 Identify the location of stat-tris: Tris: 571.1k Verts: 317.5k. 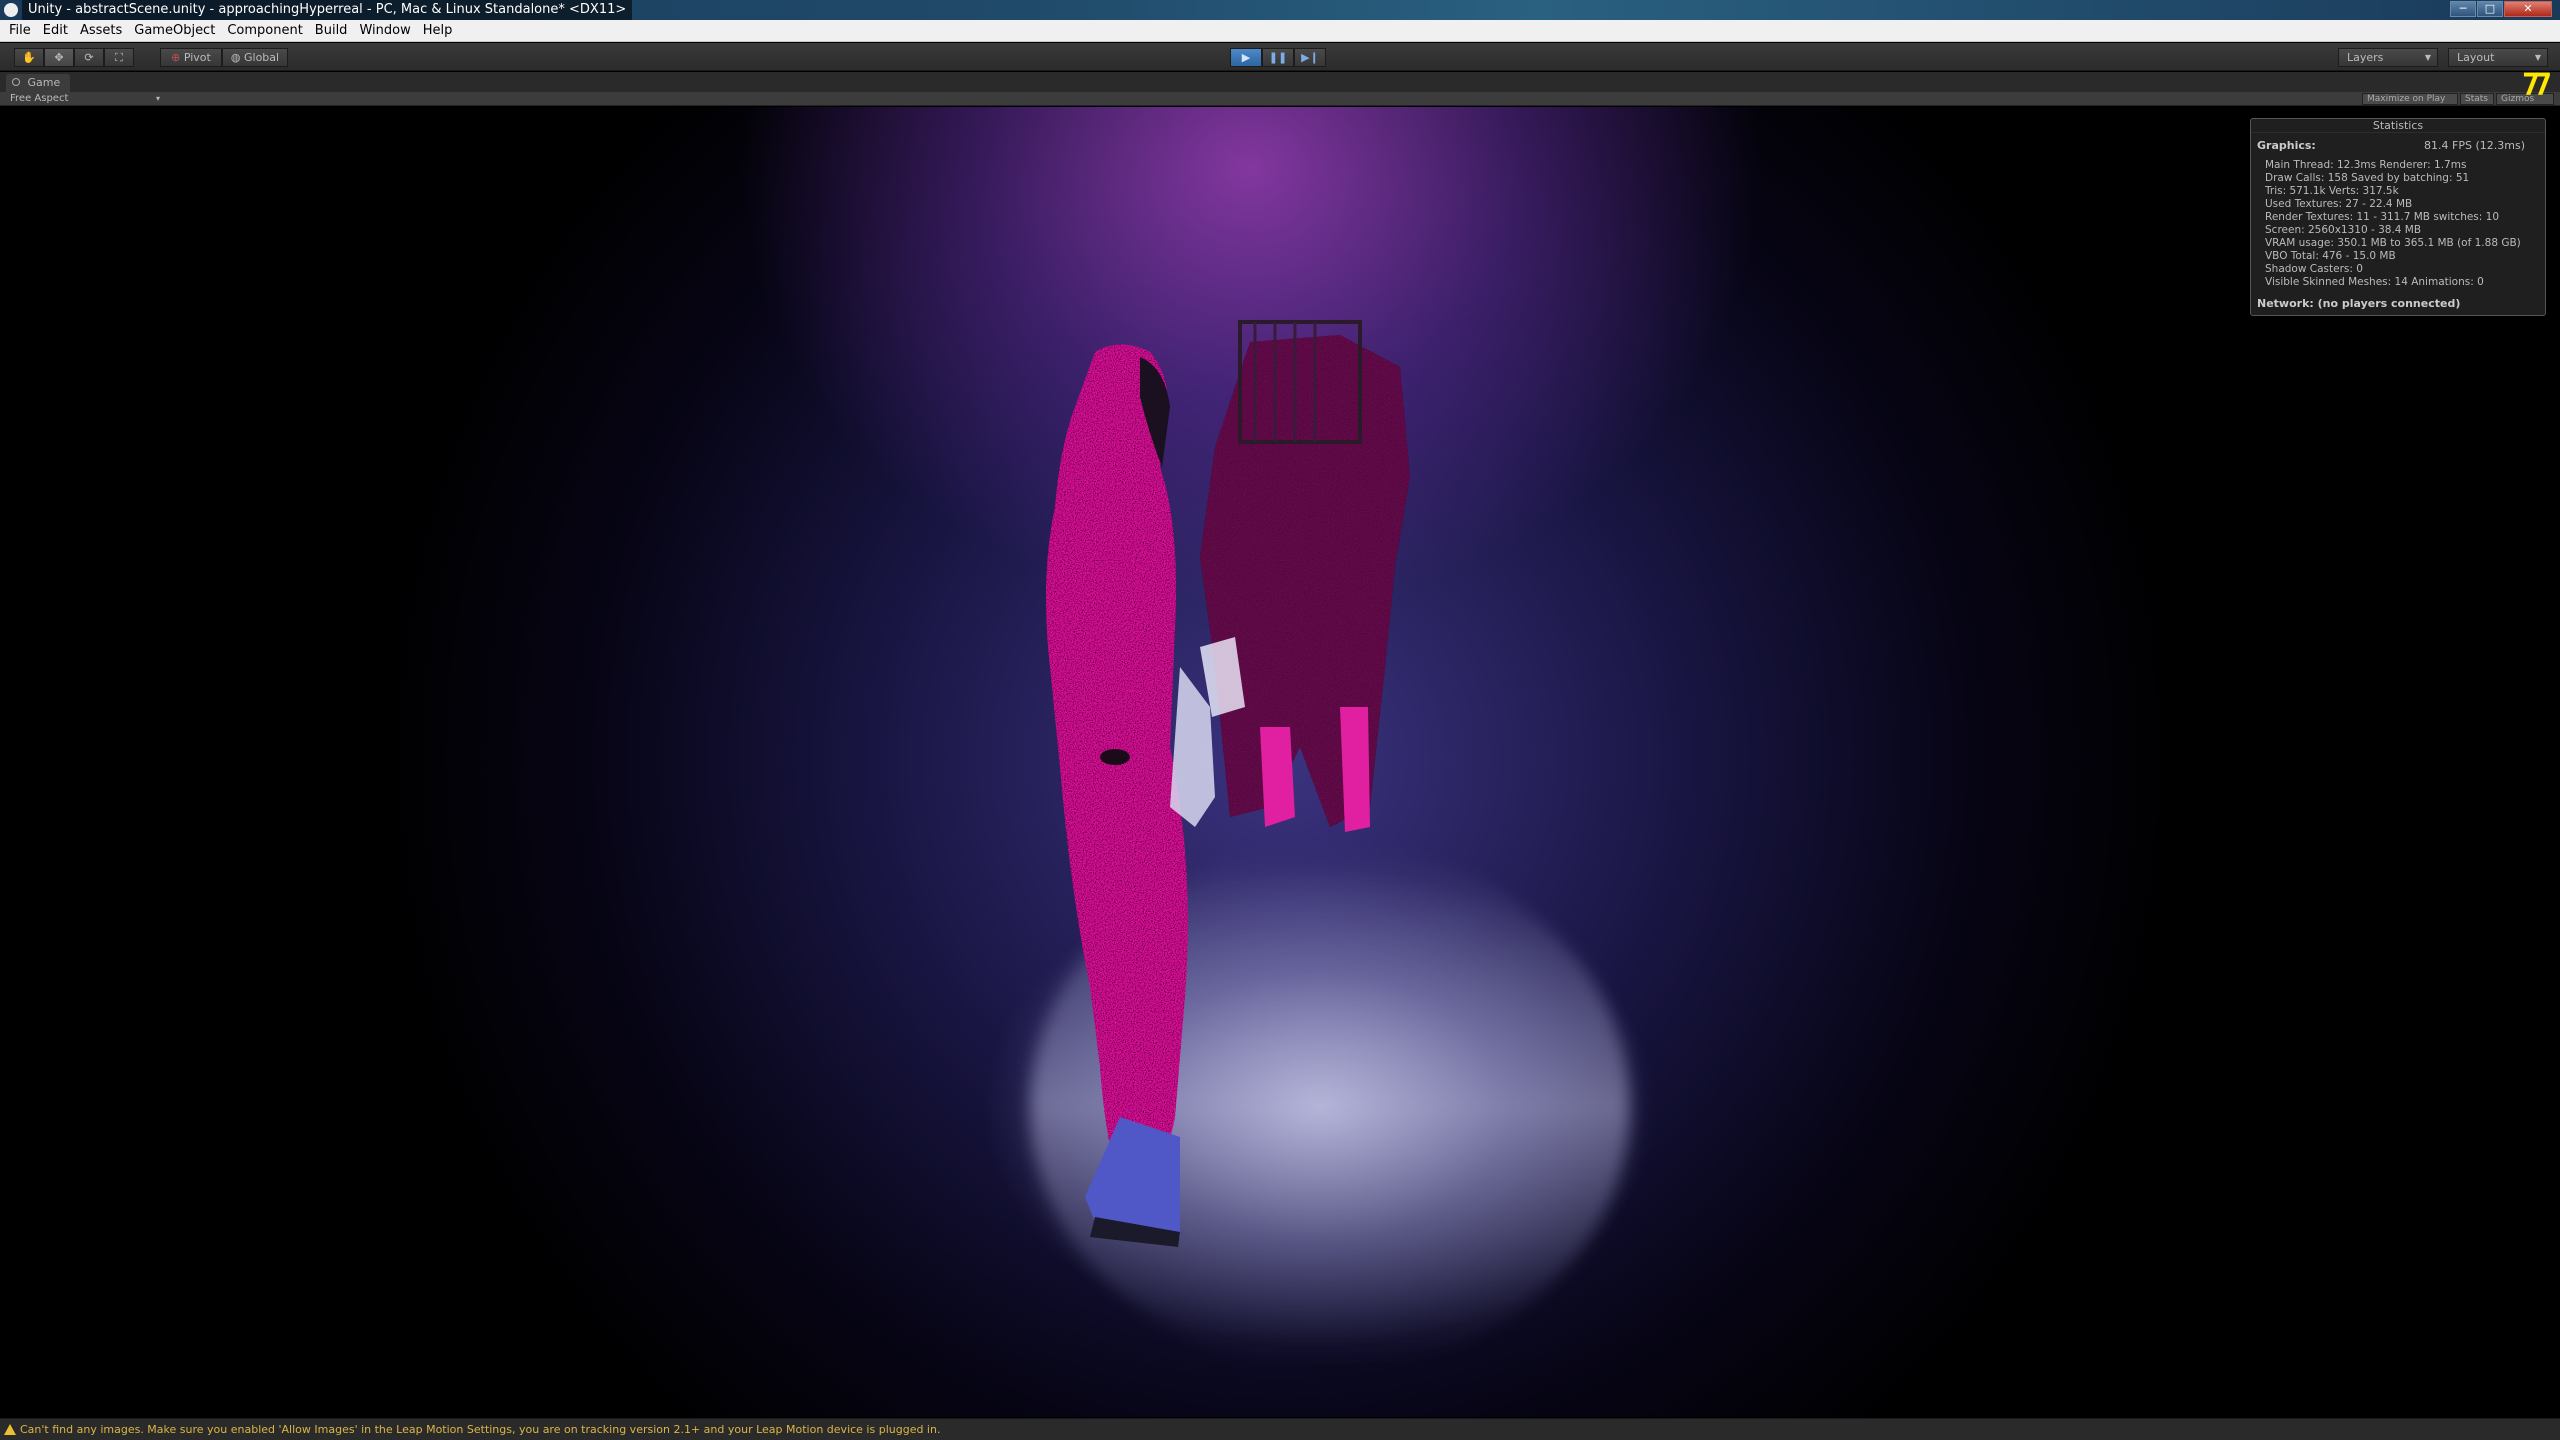
(2332, 191).